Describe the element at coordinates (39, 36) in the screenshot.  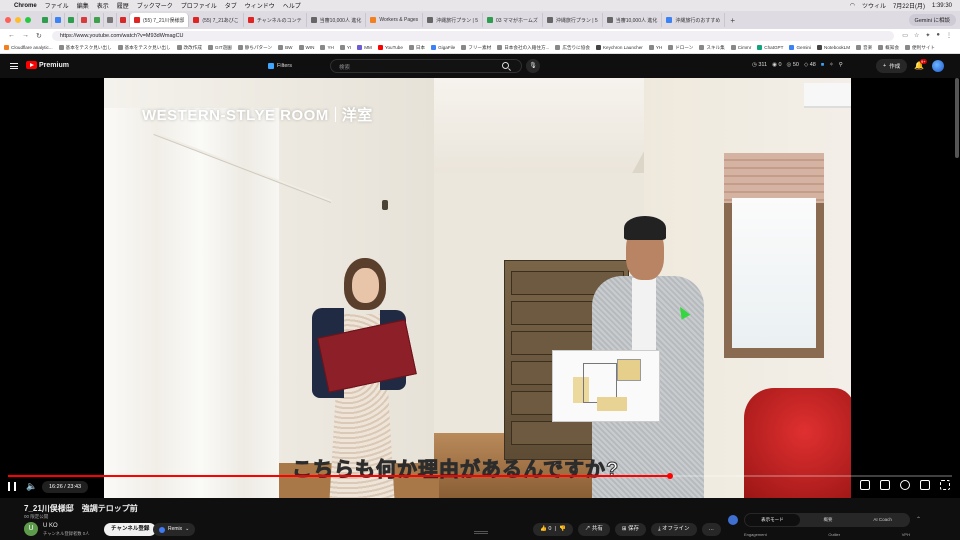
I see `reload-icon: ↻` at that location.